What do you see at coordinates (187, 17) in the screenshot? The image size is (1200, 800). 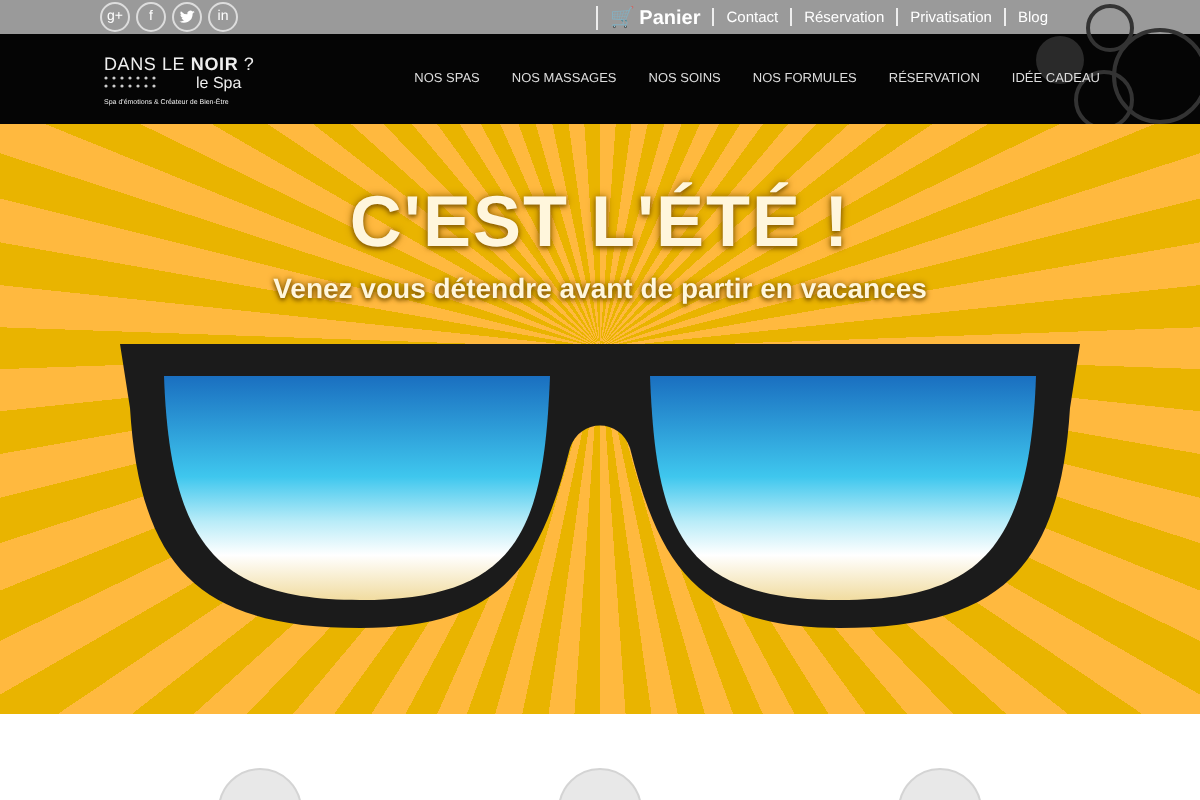 I see `twitter-bird-icon` at bounding box center [187, 17].